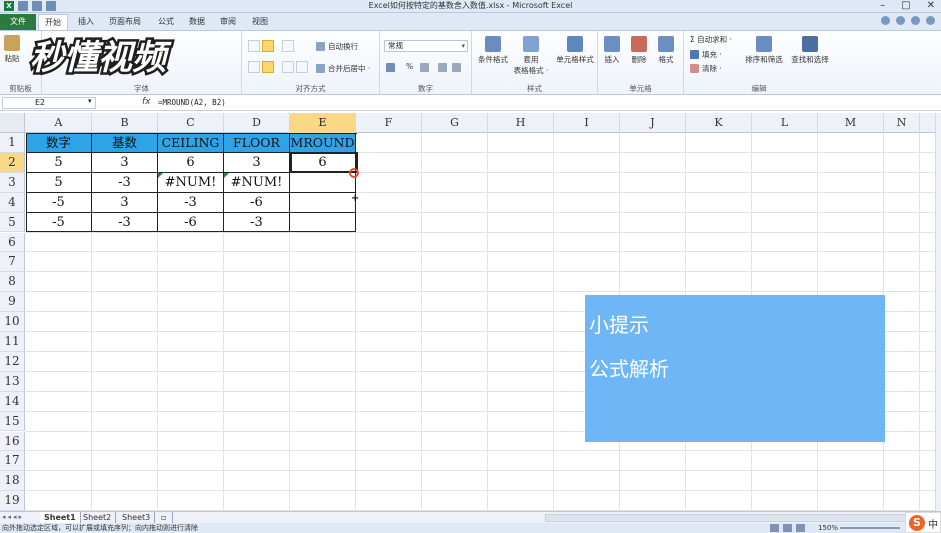 The height and width of the screenshot is (533, 941). I want to click on minimize-ribbon-icon, so click(885, 20).